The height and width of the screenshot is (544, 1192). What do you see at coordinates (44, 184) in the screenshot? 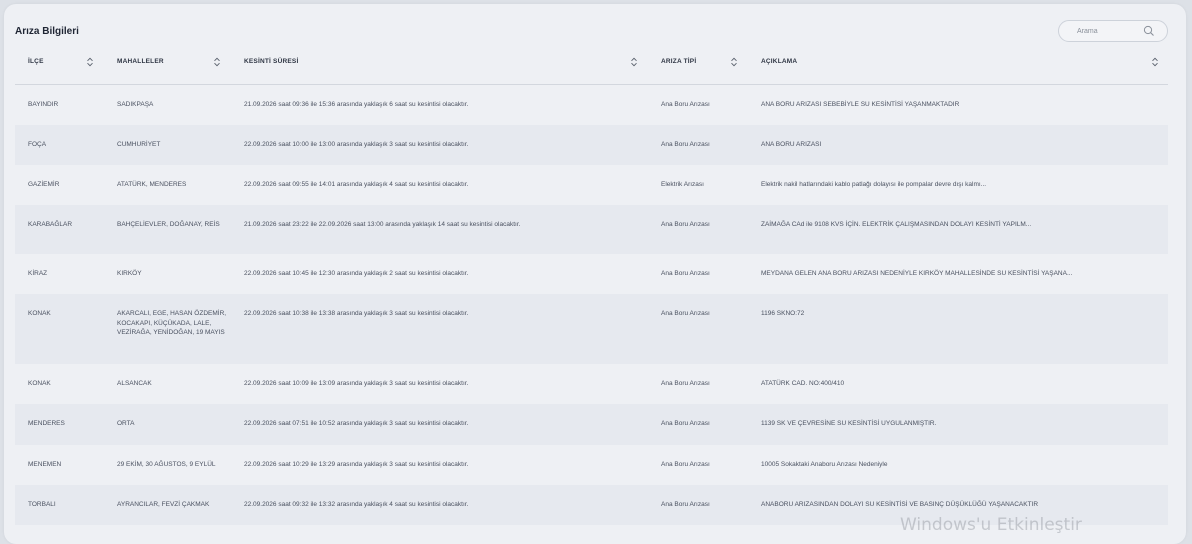
I see `cell-ilce: GAZİEMİR` at bounding box center [44, 184].